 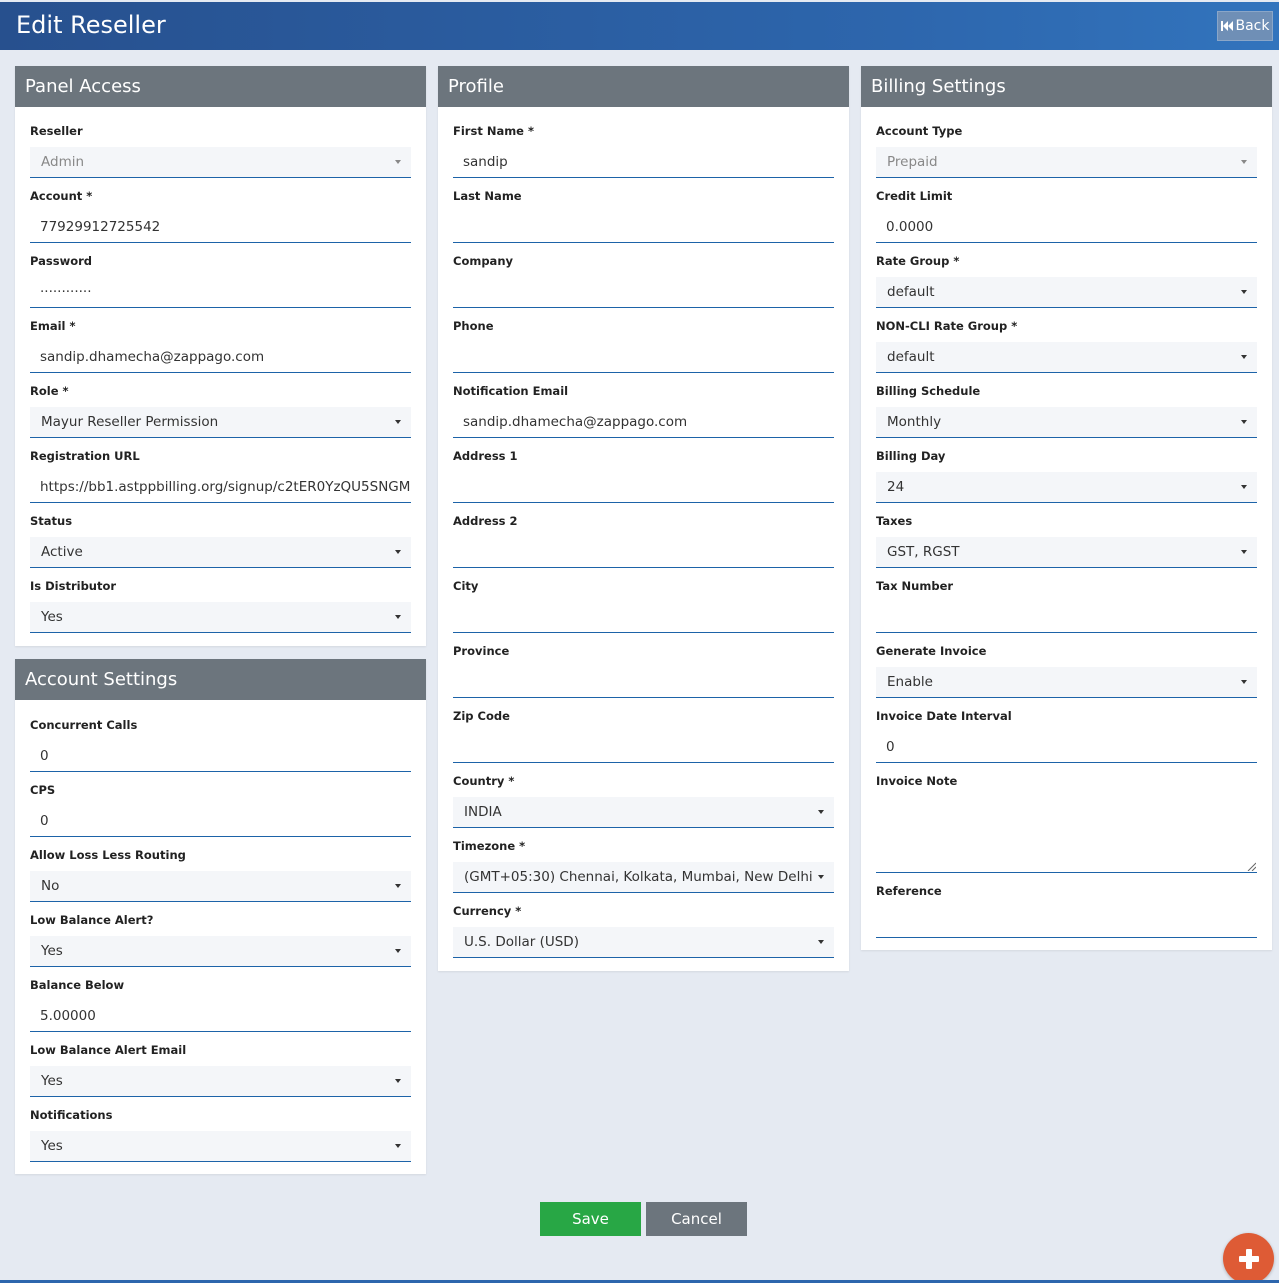 I want to click on balance-below-input: 5.00000, so click(x=220, y=1016).